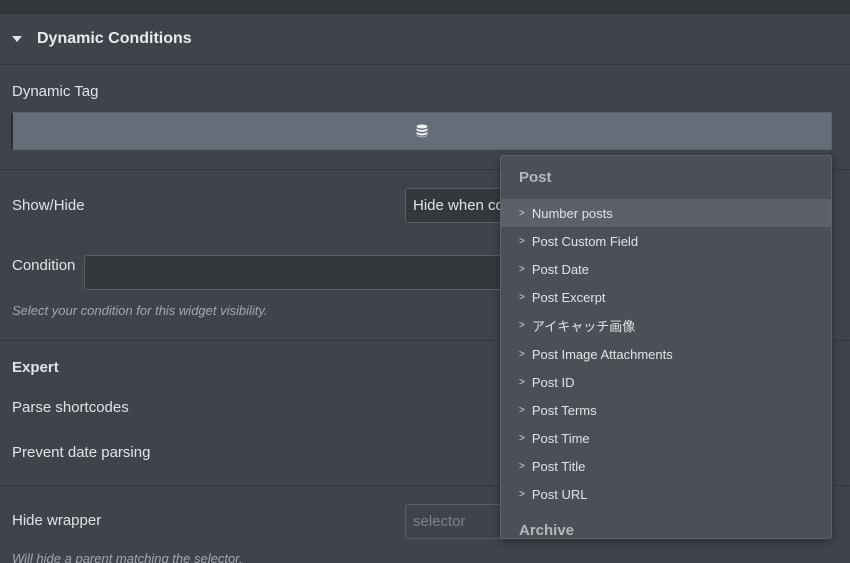 The image size is (850, 563). What do you see at coordinates (48, 205) in the screenshot?
I see `show-hide-label: Show/Hide` at bounding box center [48, 205].